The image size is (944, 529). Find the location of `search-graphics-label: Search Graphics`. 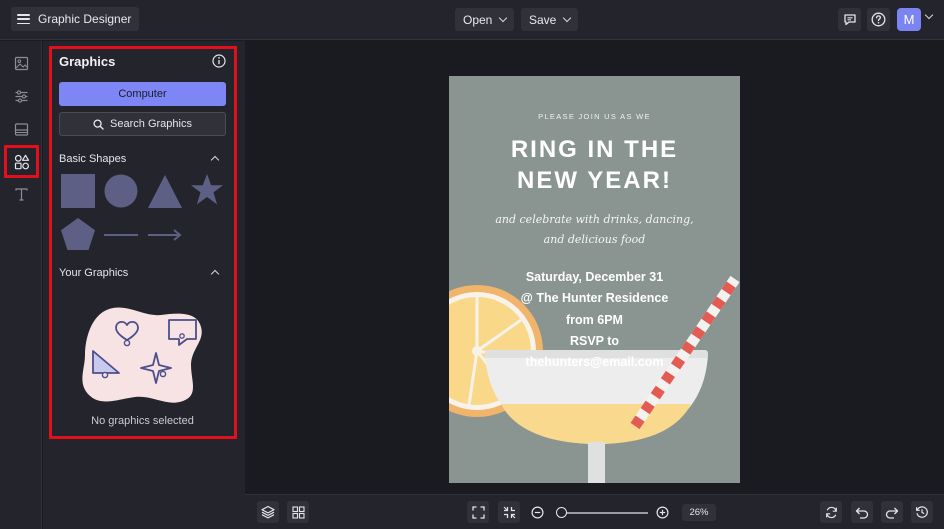

search-graphics-label: Search Graphics is located at coordinates (151, 124).